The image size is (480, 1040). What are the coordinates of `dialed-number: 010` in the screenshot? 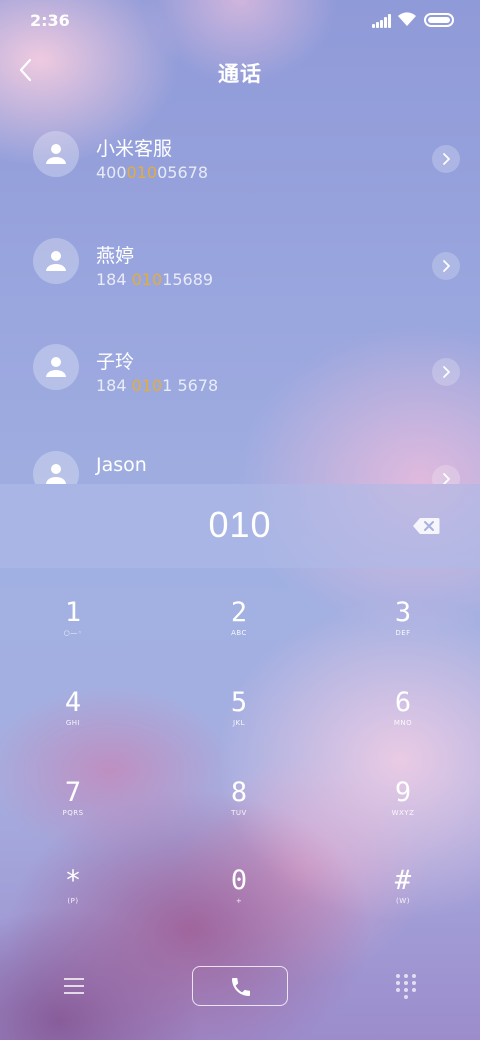 It's located at (240, 525).